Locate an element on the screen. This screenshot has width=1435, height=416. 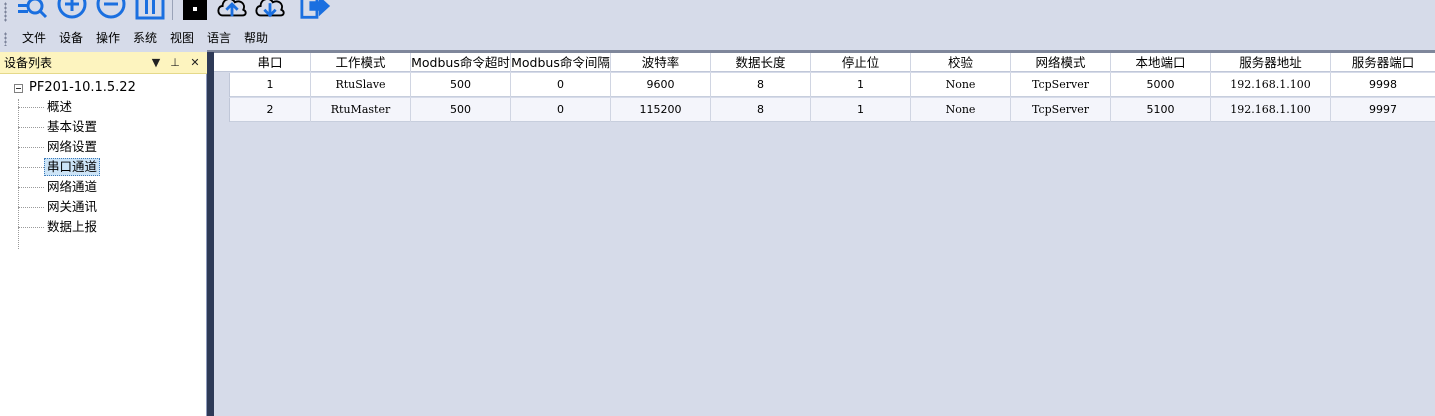
lock-button is located at coordinates (196, 10).